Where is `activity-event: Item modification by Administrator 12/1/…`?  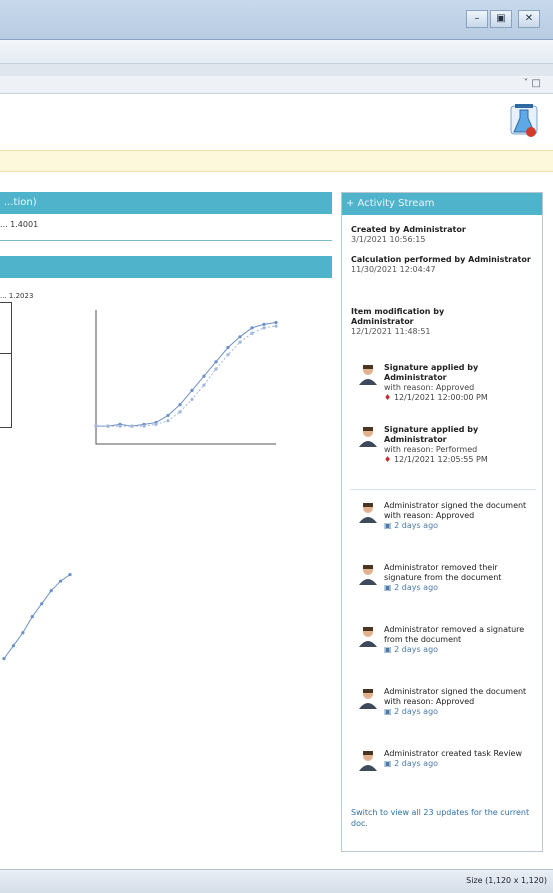
activity-event: Item modification by Administrator 12/1/… is located at coordinates (426, 322).